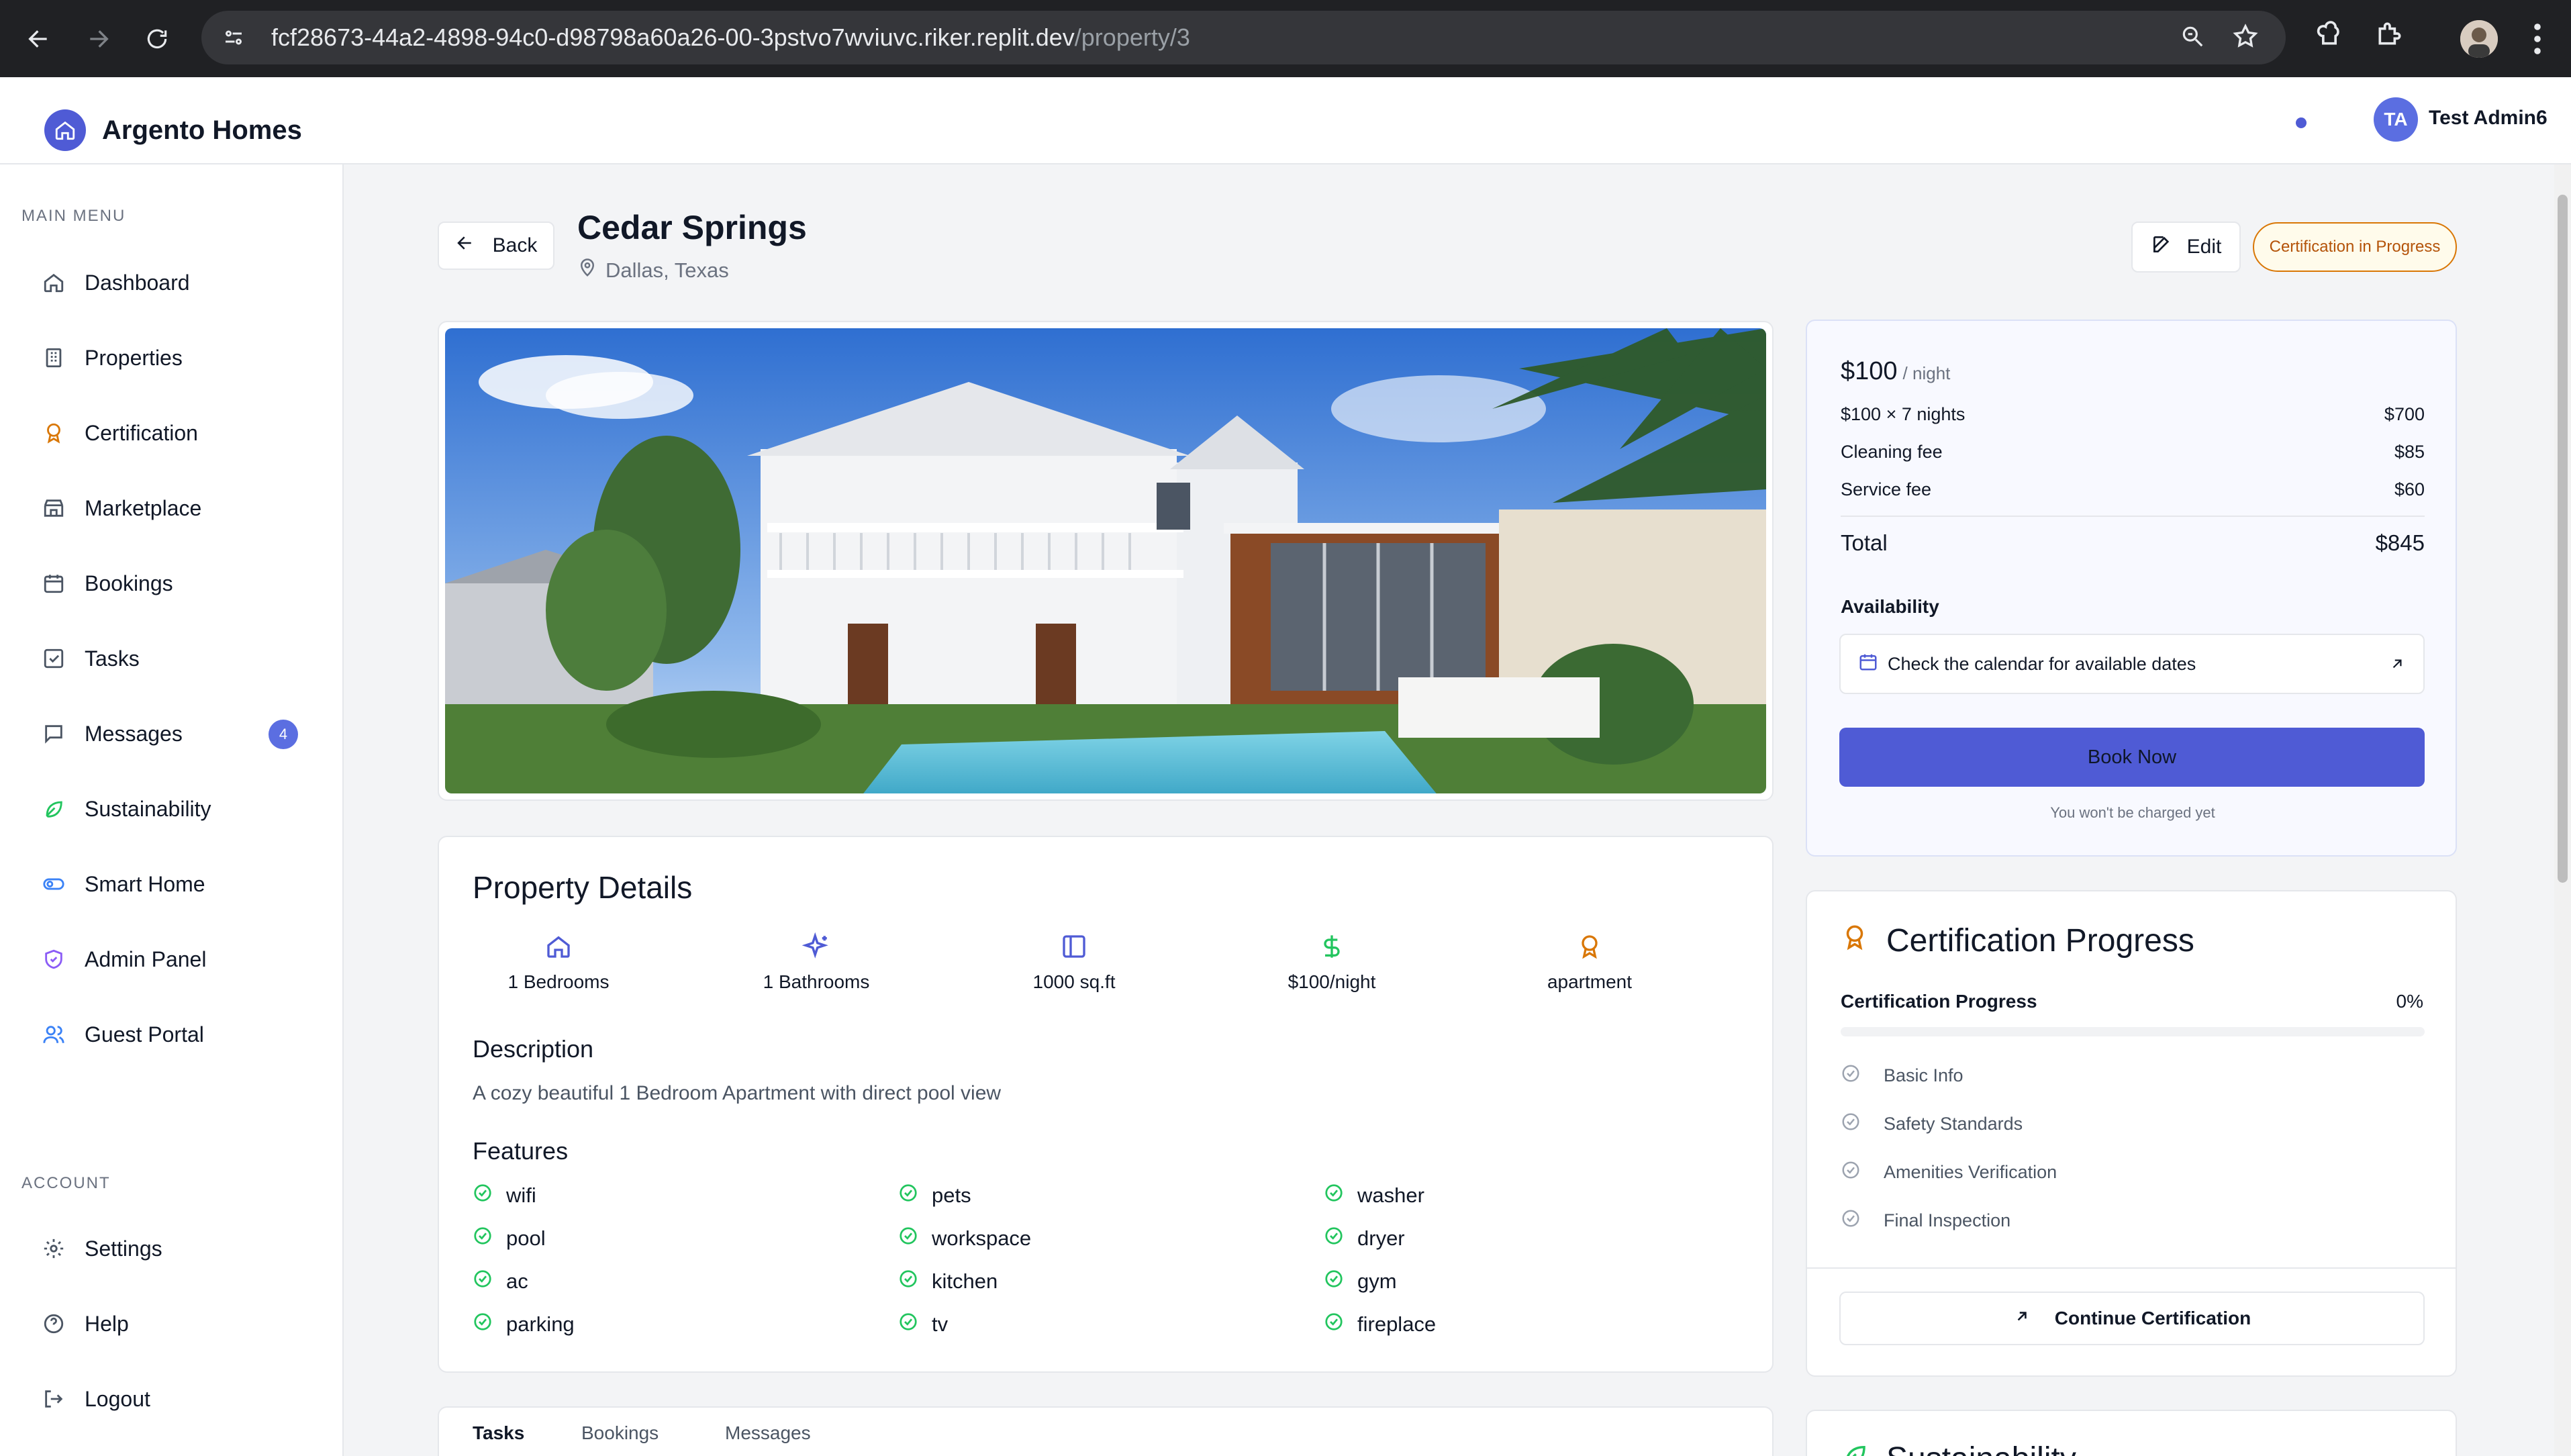 This screenshot has width=2571, height=1456. Describe the element at coordinates (202, 130) in the screenshot. I see `brand-name: Argento Homes` at that location.